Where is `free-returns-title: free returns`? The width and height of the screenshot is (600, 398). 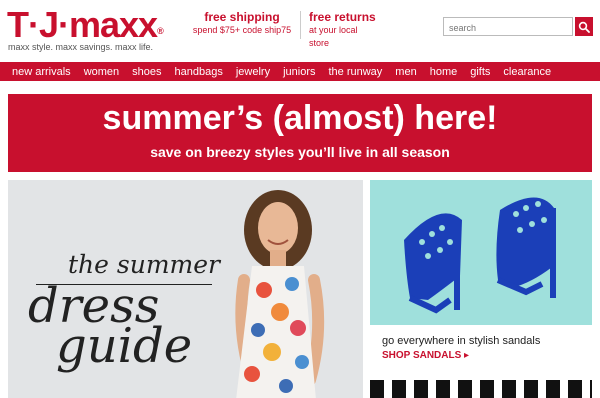
free-returns-title: free returns is located at coordinates (342, 17).